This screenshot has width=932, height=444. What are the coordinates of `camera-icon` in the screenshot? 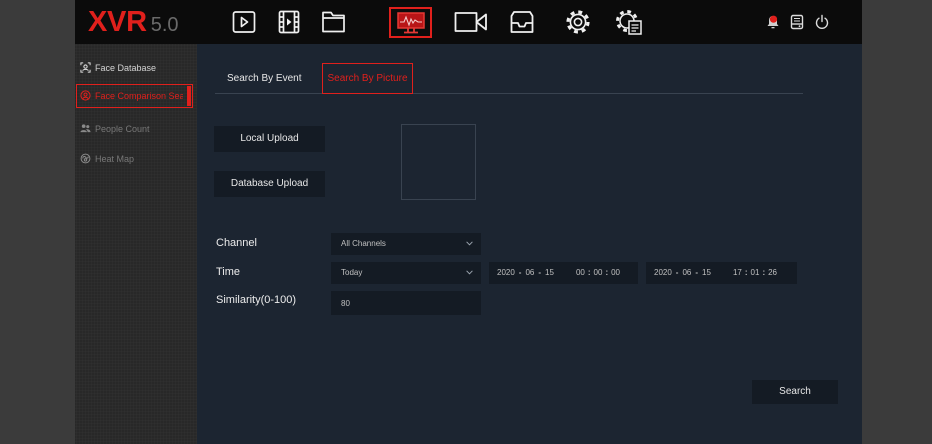 It's located at (471, 22).